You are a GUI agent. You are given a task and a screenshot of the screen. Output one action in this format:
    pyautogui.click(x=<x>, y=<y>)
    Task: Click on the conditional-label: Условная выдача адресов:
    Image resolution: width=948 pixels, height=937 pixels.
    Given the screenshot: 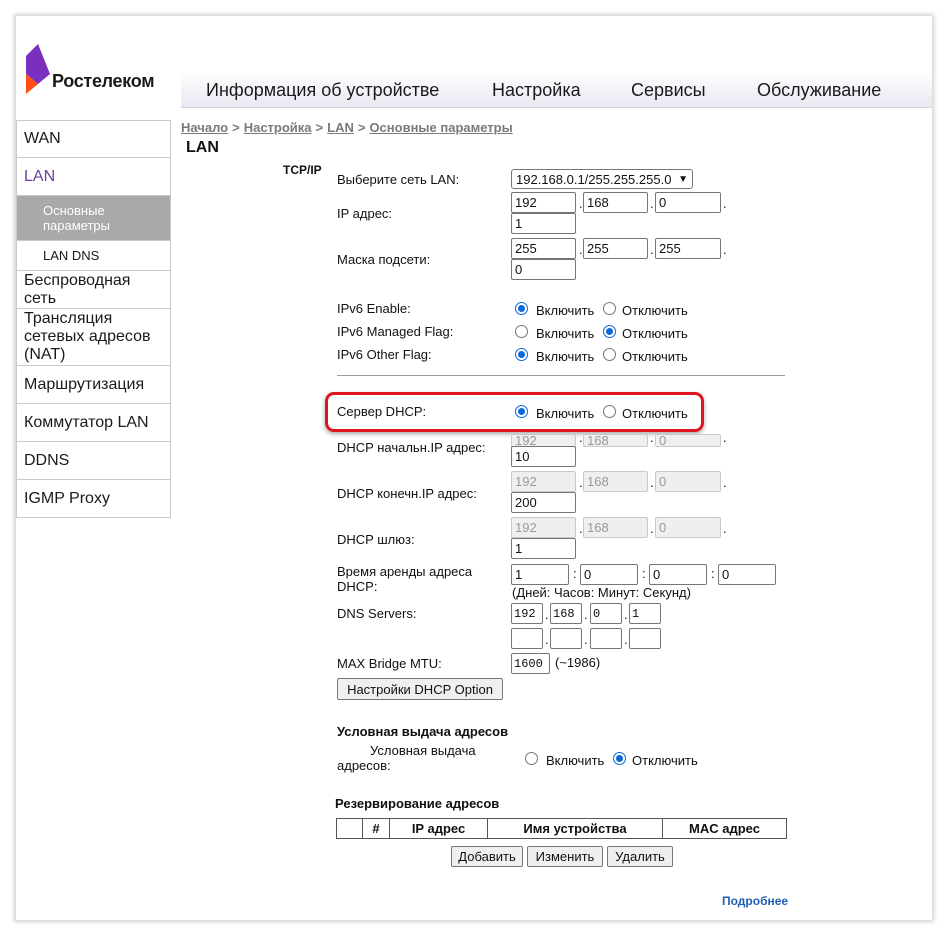 What is the action you would take?
    pyautogui.click(x=406, y=758)
    